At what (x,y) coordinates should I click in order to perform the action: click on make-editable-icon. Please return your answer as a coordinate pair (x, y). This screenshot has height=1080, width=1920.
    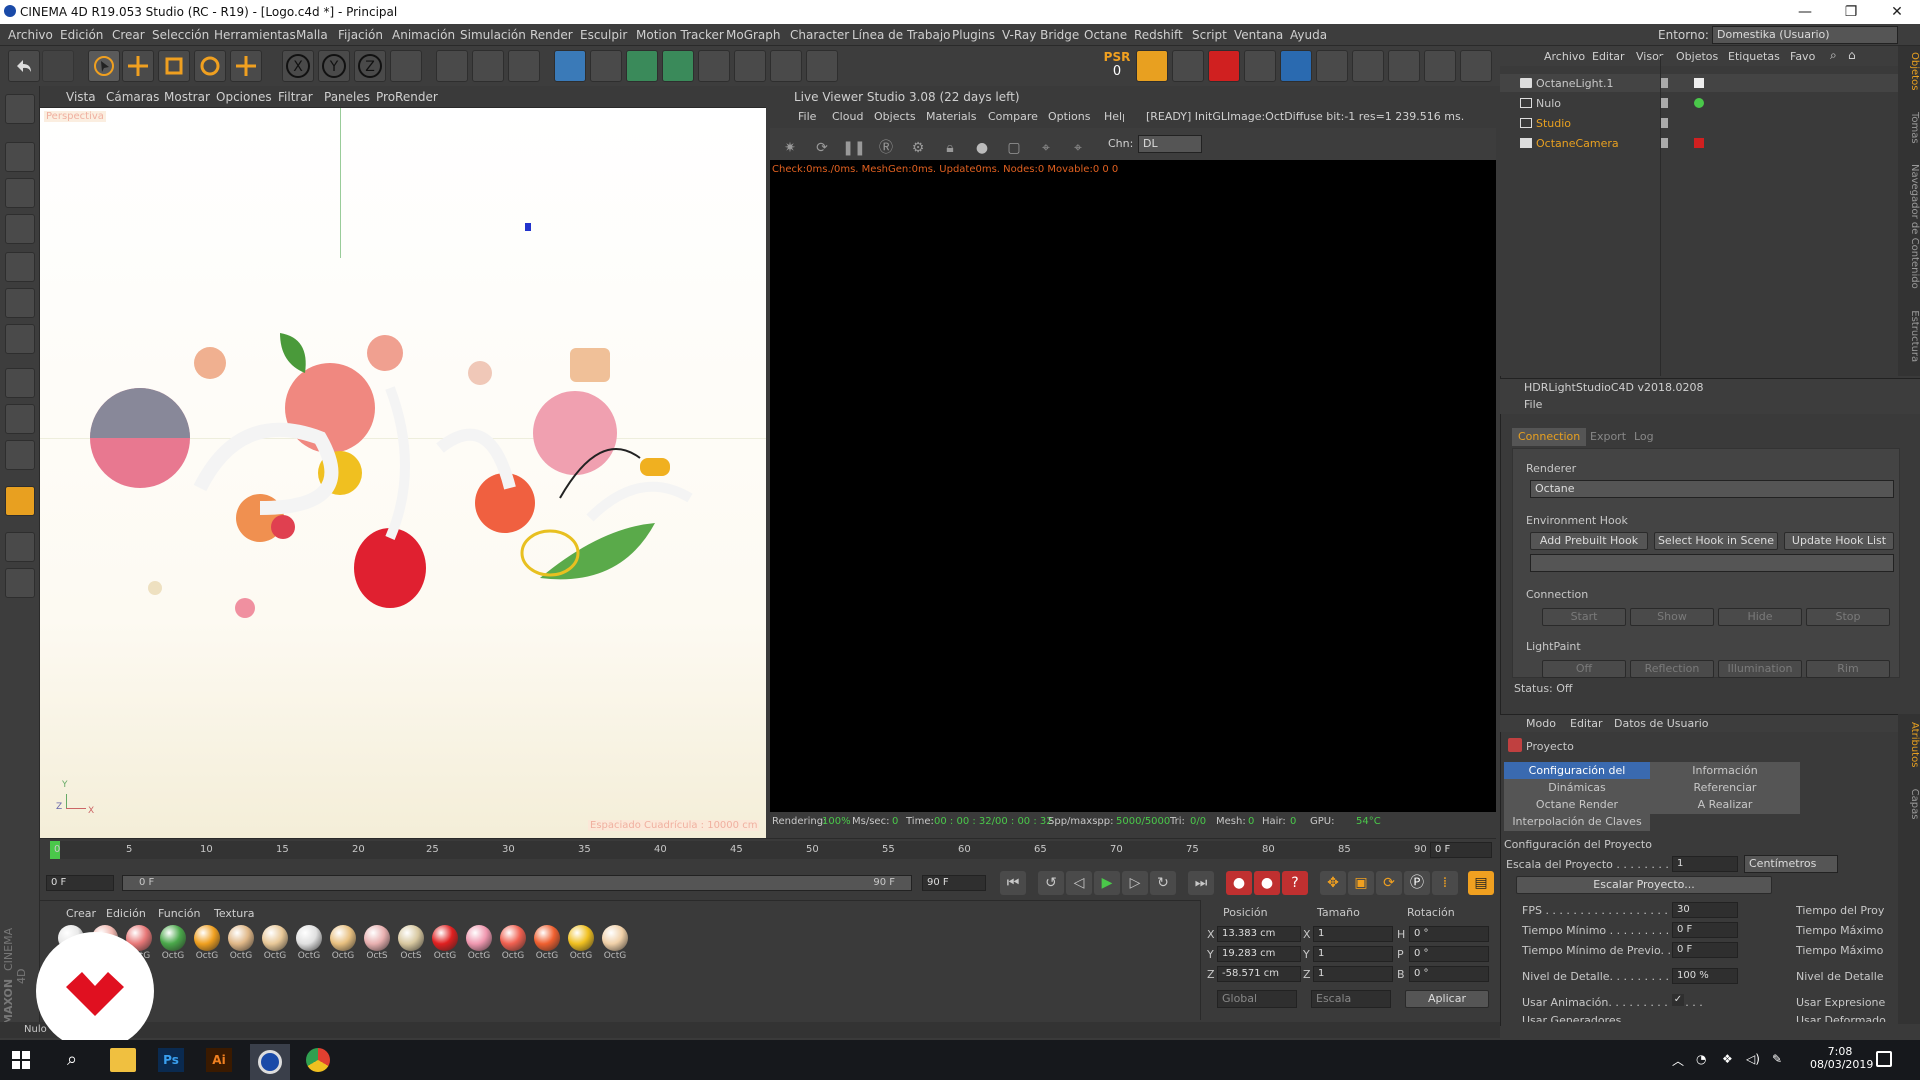
    Looking at the image, I should click on (20, 109).